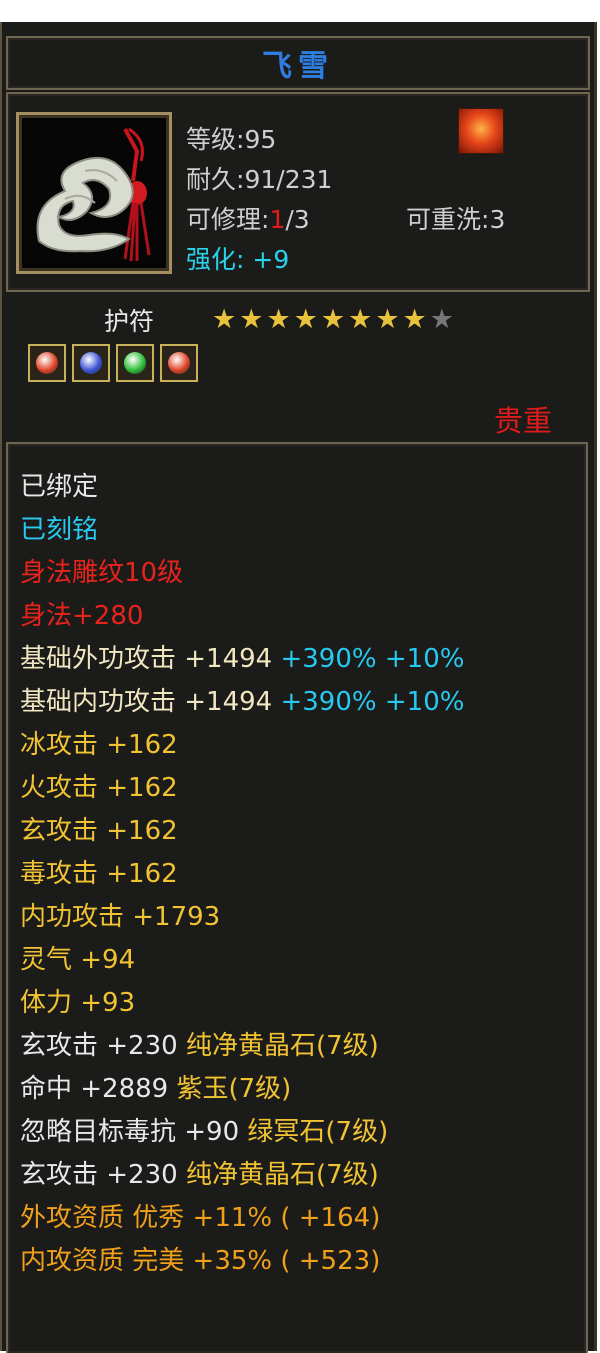  I want to click on attribute-text: 忽略目标毒抗 +90, so click(130, 1132).